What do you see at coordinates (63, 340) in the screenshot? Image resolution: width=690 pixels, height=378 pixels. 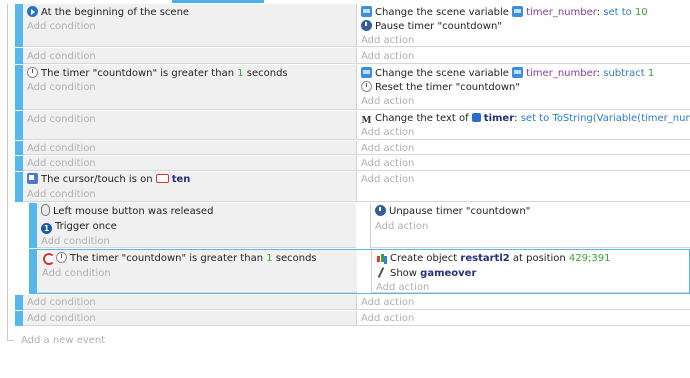 I see `add-event-link: Add a new event` at bounding box center [63, 340].